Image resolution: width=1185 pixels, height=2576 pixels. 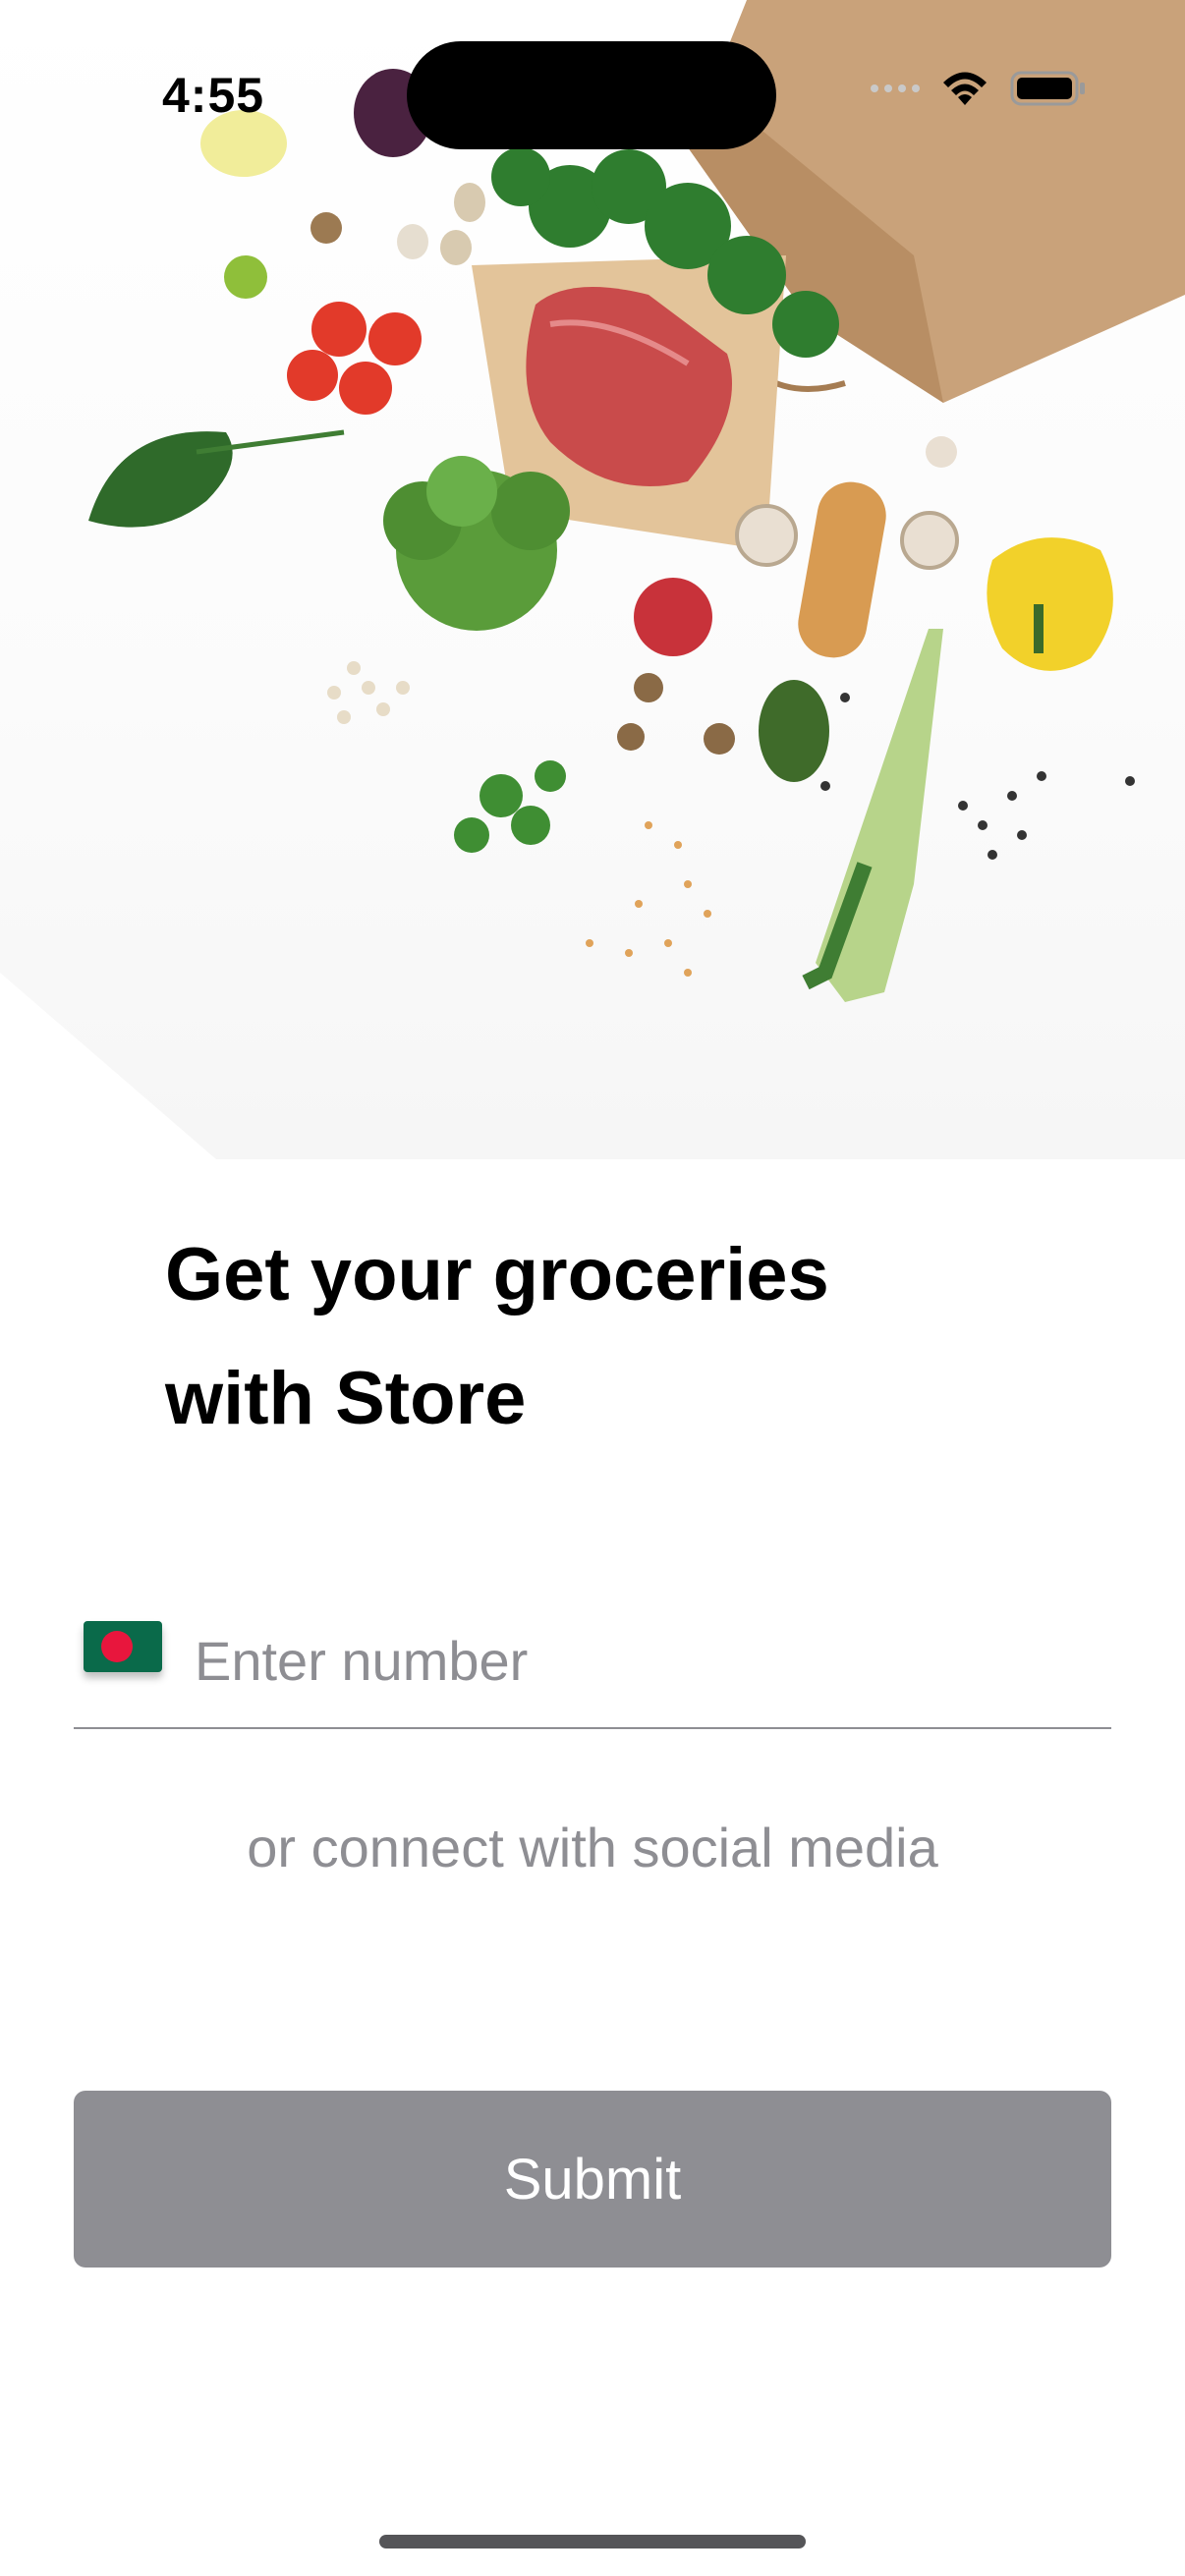 I want to click on phone-number-row, so click(x=592, y=1670).